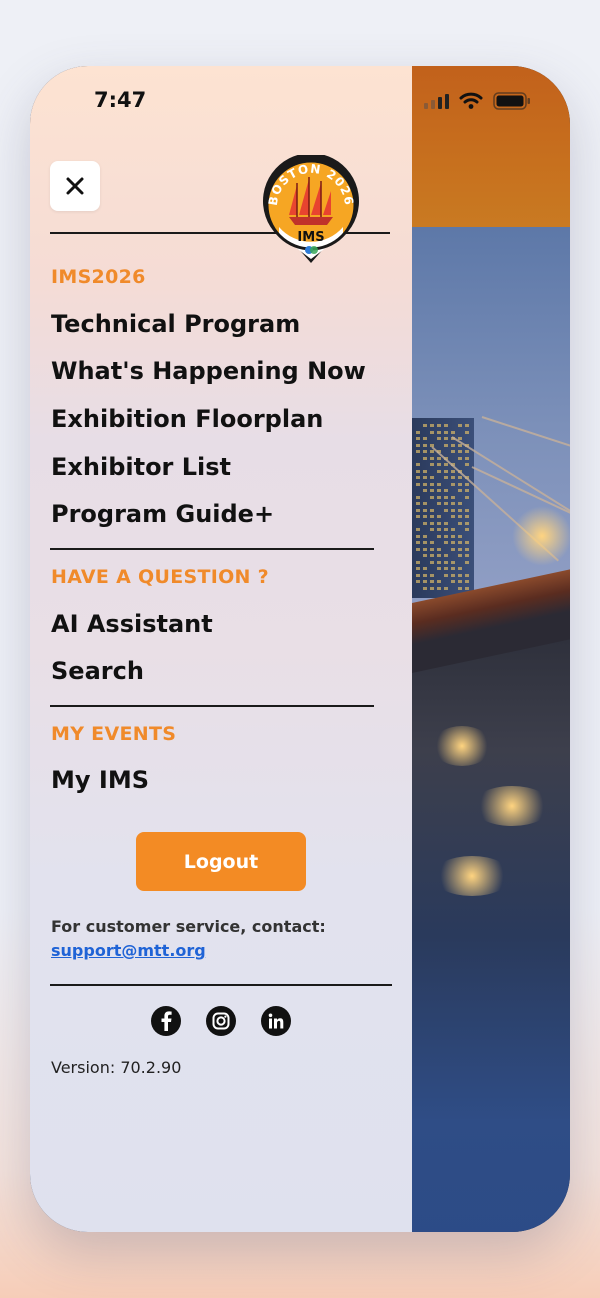 The height and width of the screenshot is (1298, 600). Describe the element at coordinates (97, 671) in the screenshot. I see `menu-item-search: Search` at that location.